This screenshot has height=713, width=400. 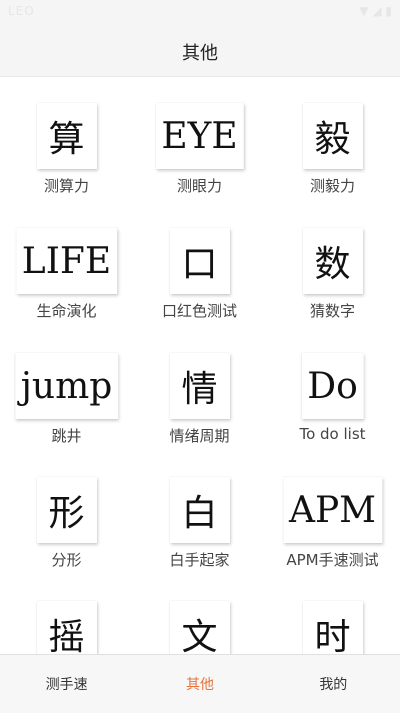 I want to click on feature-icon: 算, so click(x=66, y=136).